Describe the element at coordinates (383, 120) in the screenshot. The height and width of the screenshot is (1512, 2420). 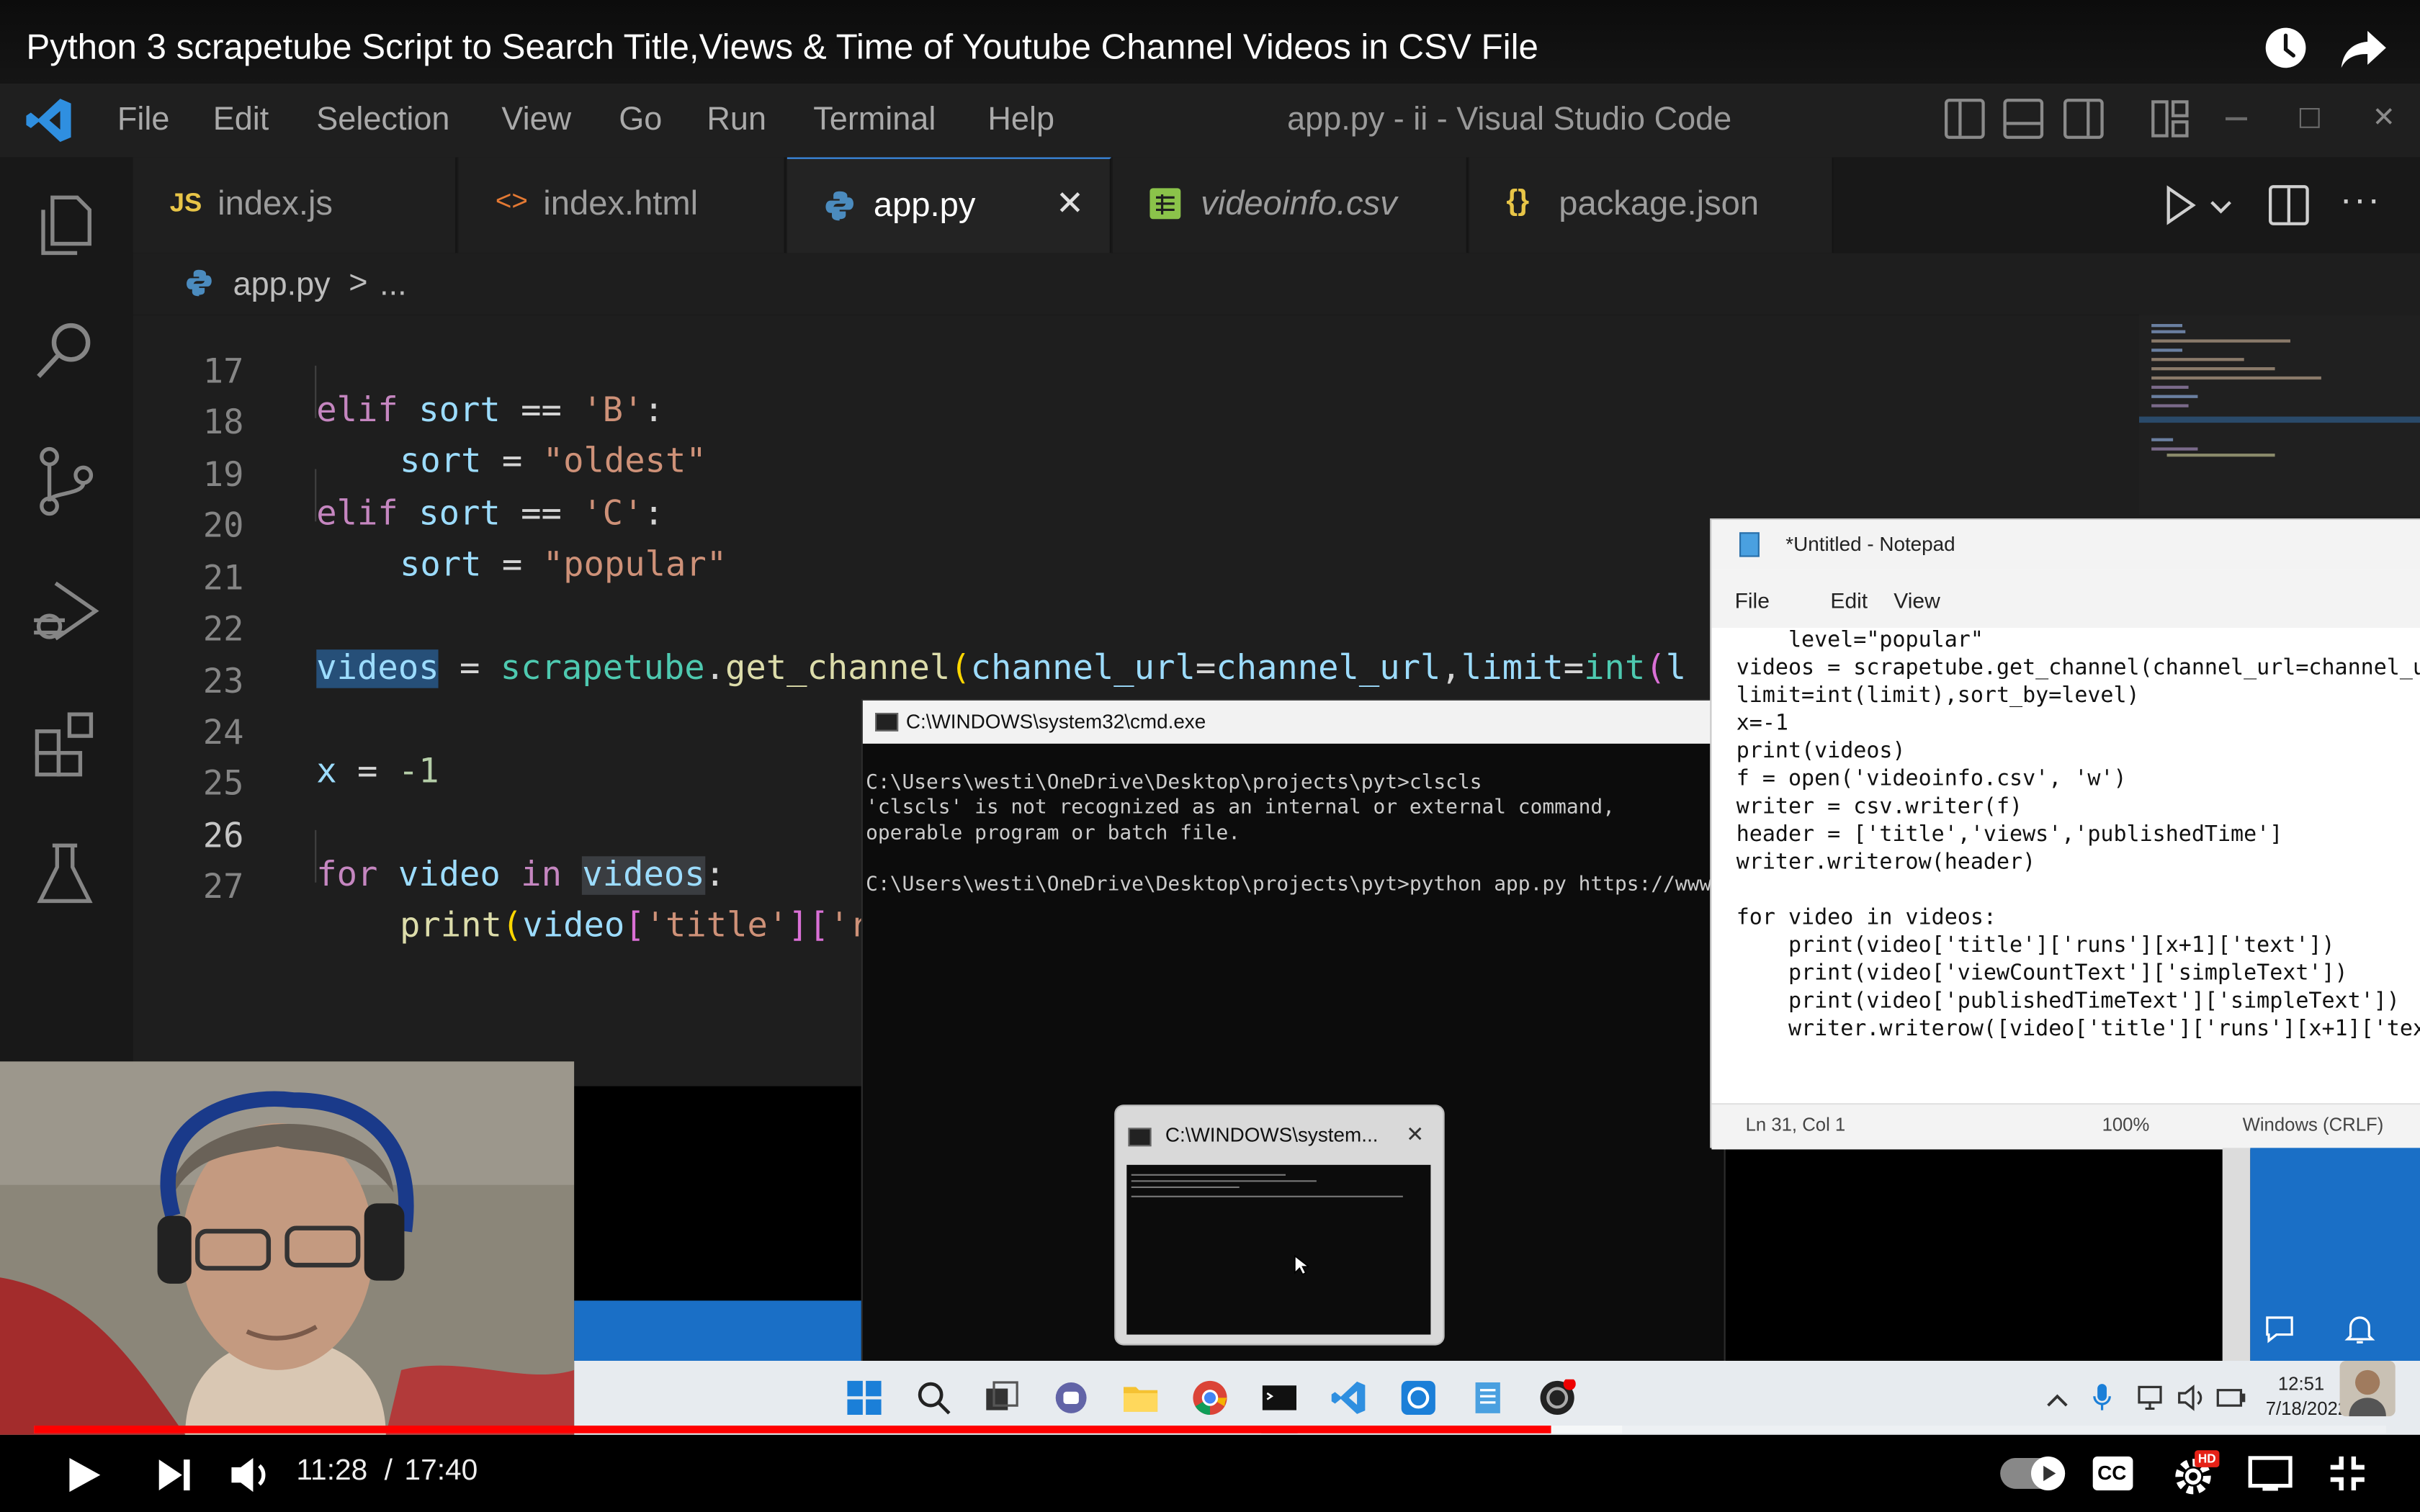
I see `menu-selection: Selection` at that location.